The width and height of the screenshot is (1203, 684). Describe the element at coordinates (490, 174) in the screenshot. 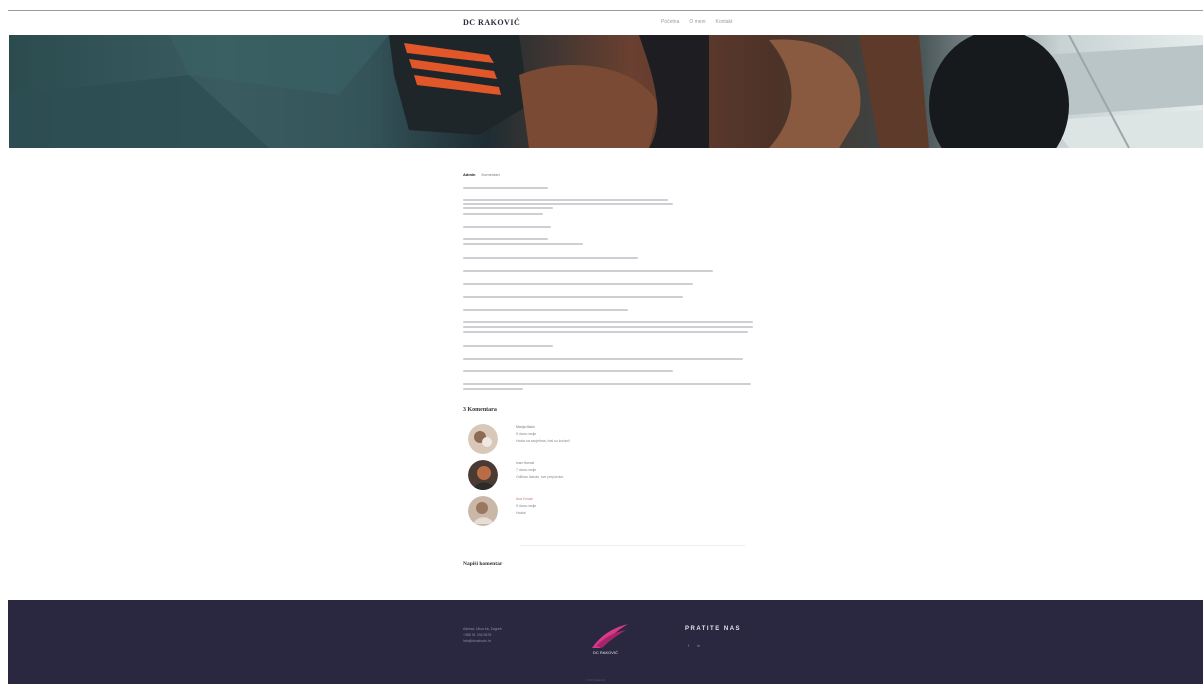

I see `meta-comments: Komentari` at that location.